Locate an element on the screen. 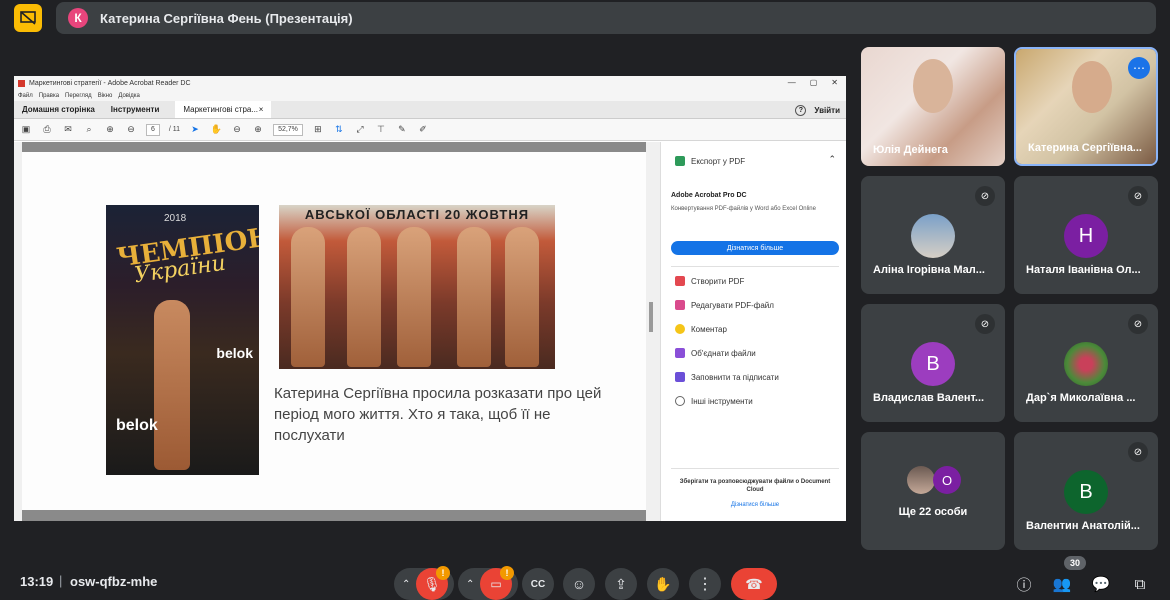 Image resolution: width=1170 pixels, height=600 pixels. window-controls: — ▢ ✕ is located at coordinates (813, 82).